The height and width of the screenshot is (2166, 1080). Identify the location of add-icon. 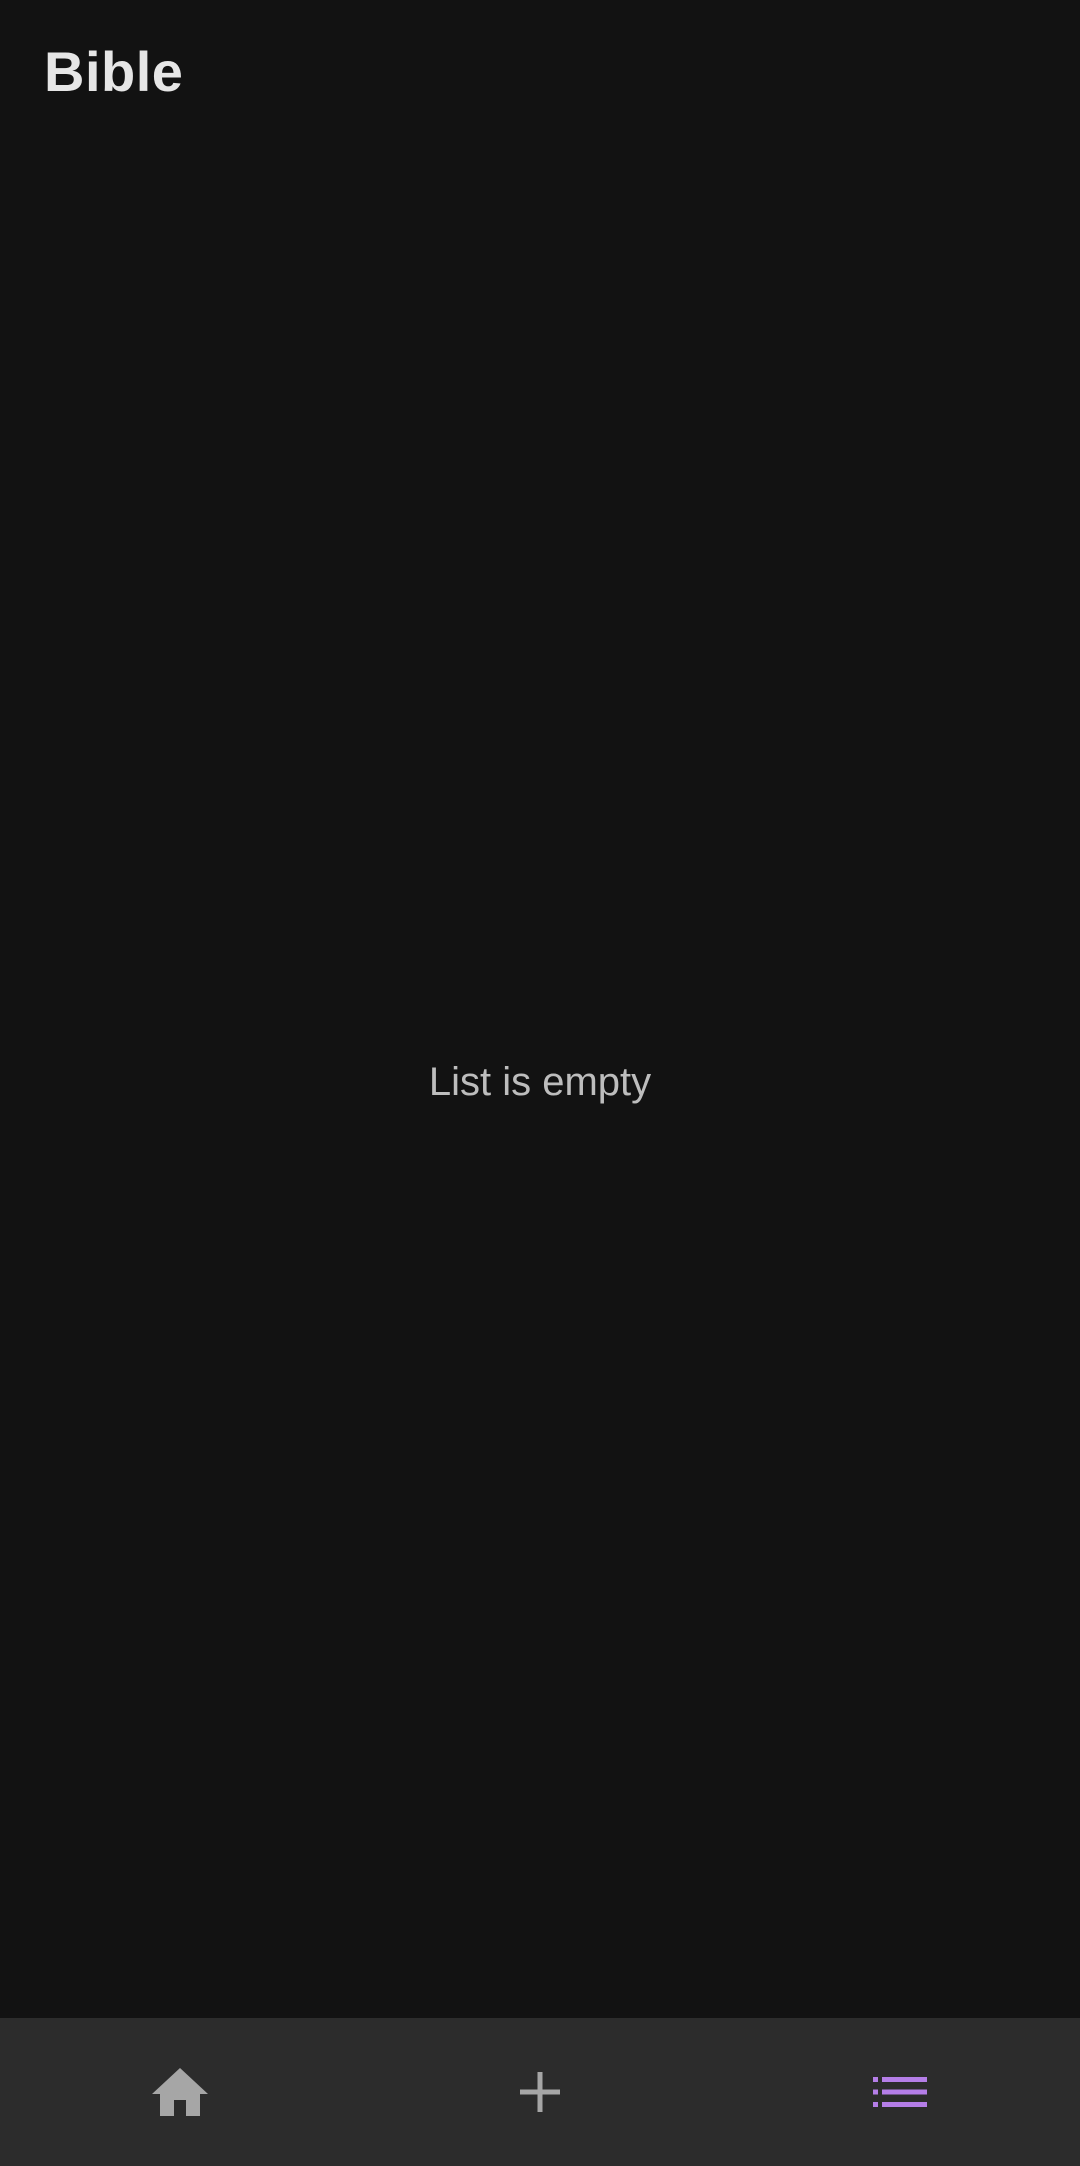
(540, 2092).